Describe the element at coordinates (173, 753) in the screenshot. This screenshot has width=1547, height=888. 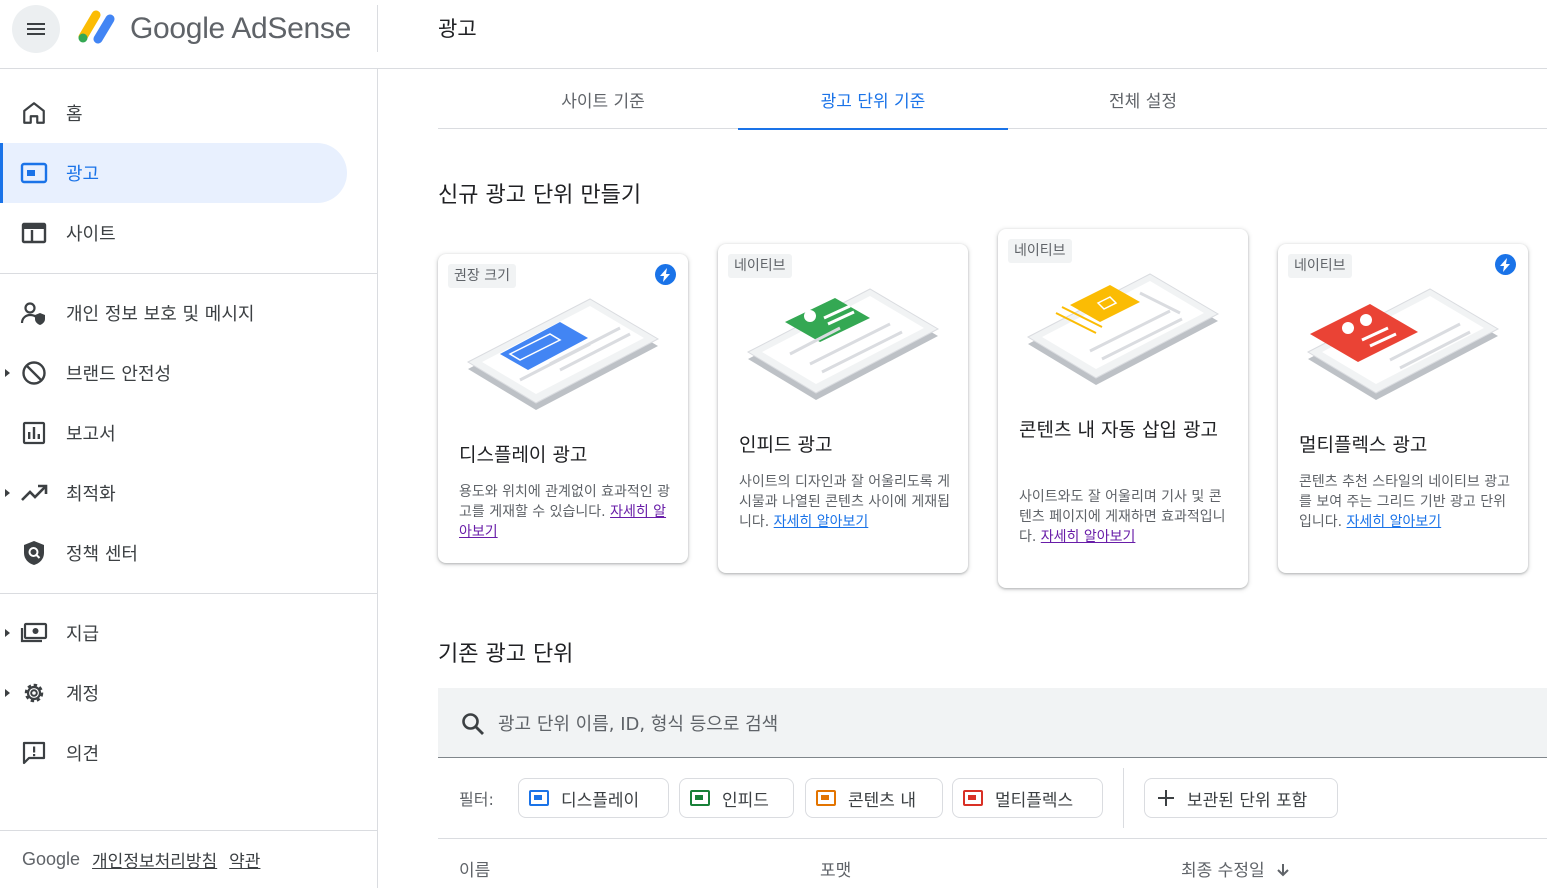
I see `sidebar-item-feedback: 의견` at that location.